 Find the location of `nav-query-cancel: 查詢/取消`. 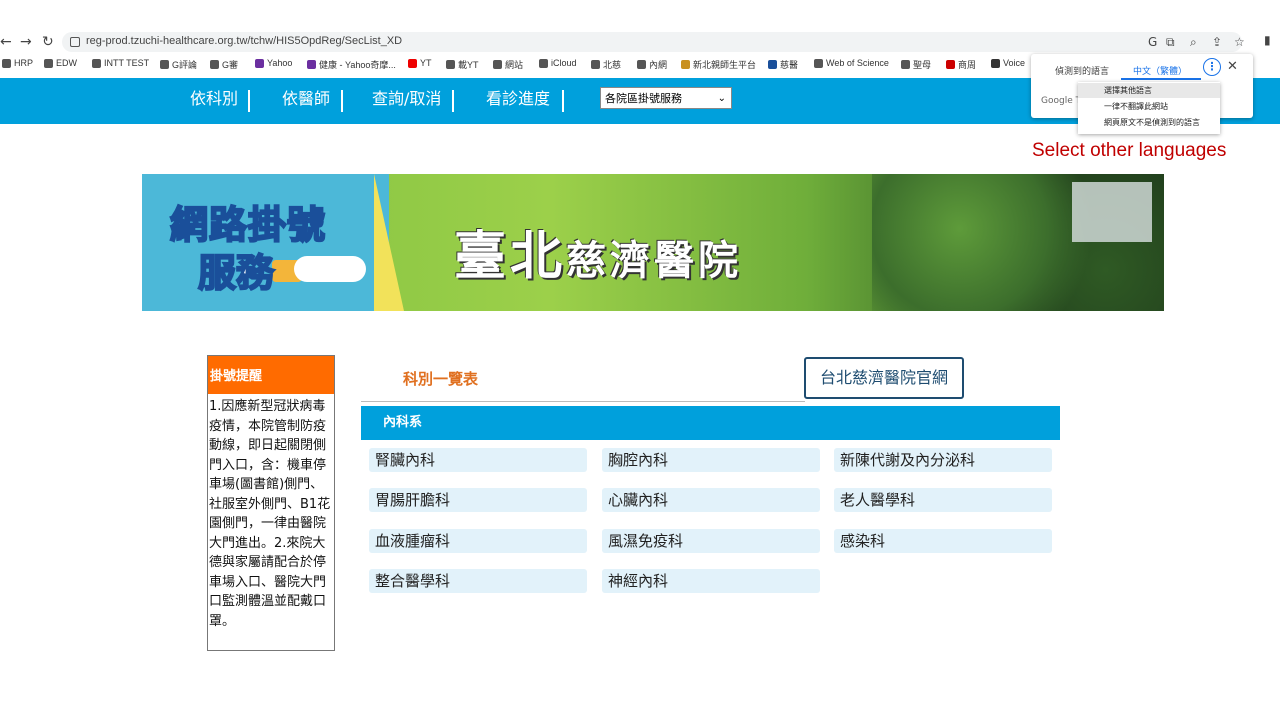

nav-query-cancel: 查詢/取消 is located at coordinates (406, 99).